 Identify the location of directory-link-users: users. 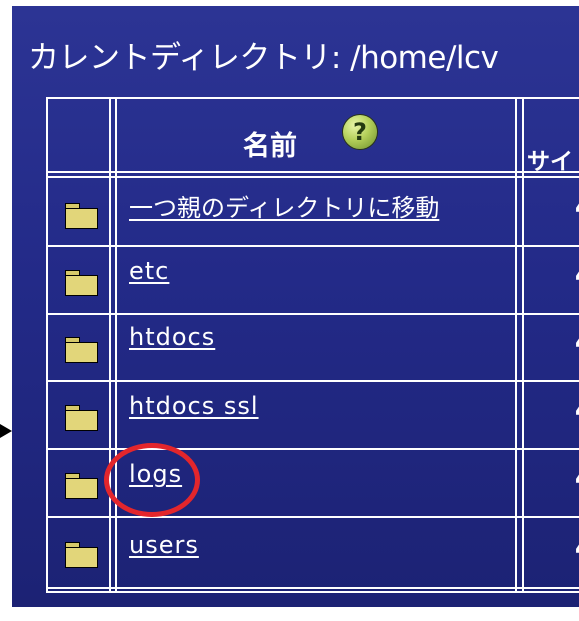
(164, 545).